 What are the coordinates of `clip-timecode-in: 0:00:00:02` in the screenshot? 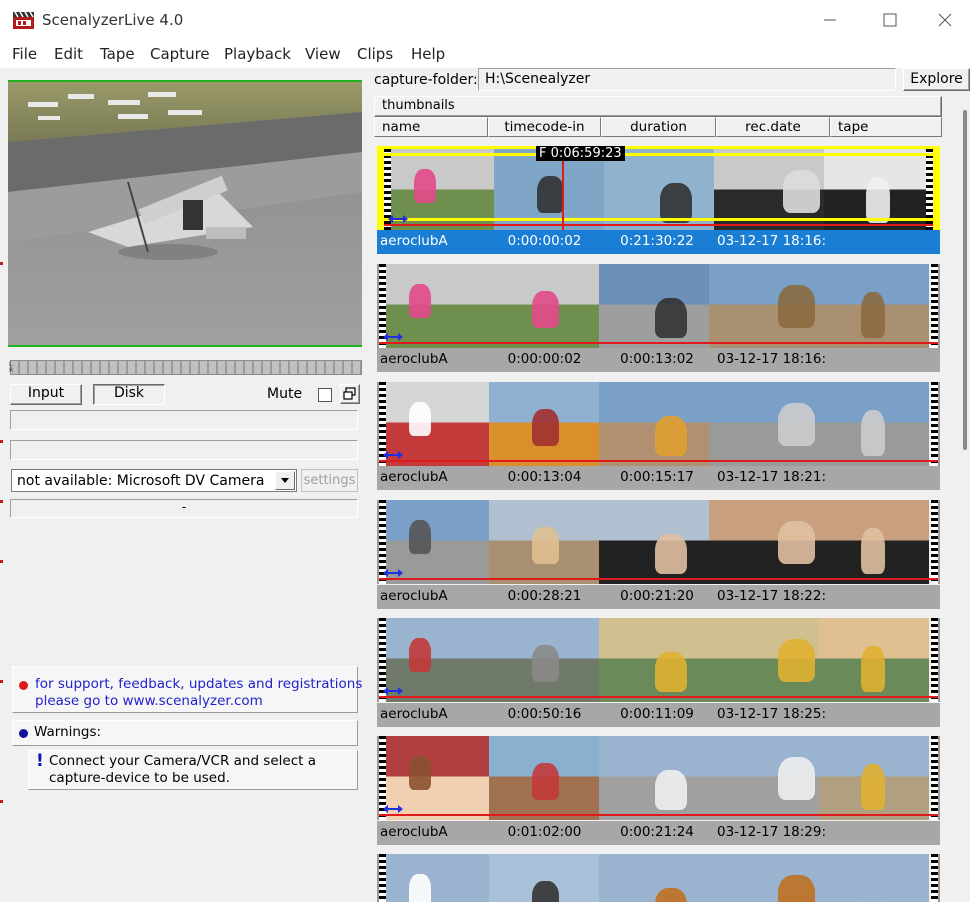 It's located at (544, 241).